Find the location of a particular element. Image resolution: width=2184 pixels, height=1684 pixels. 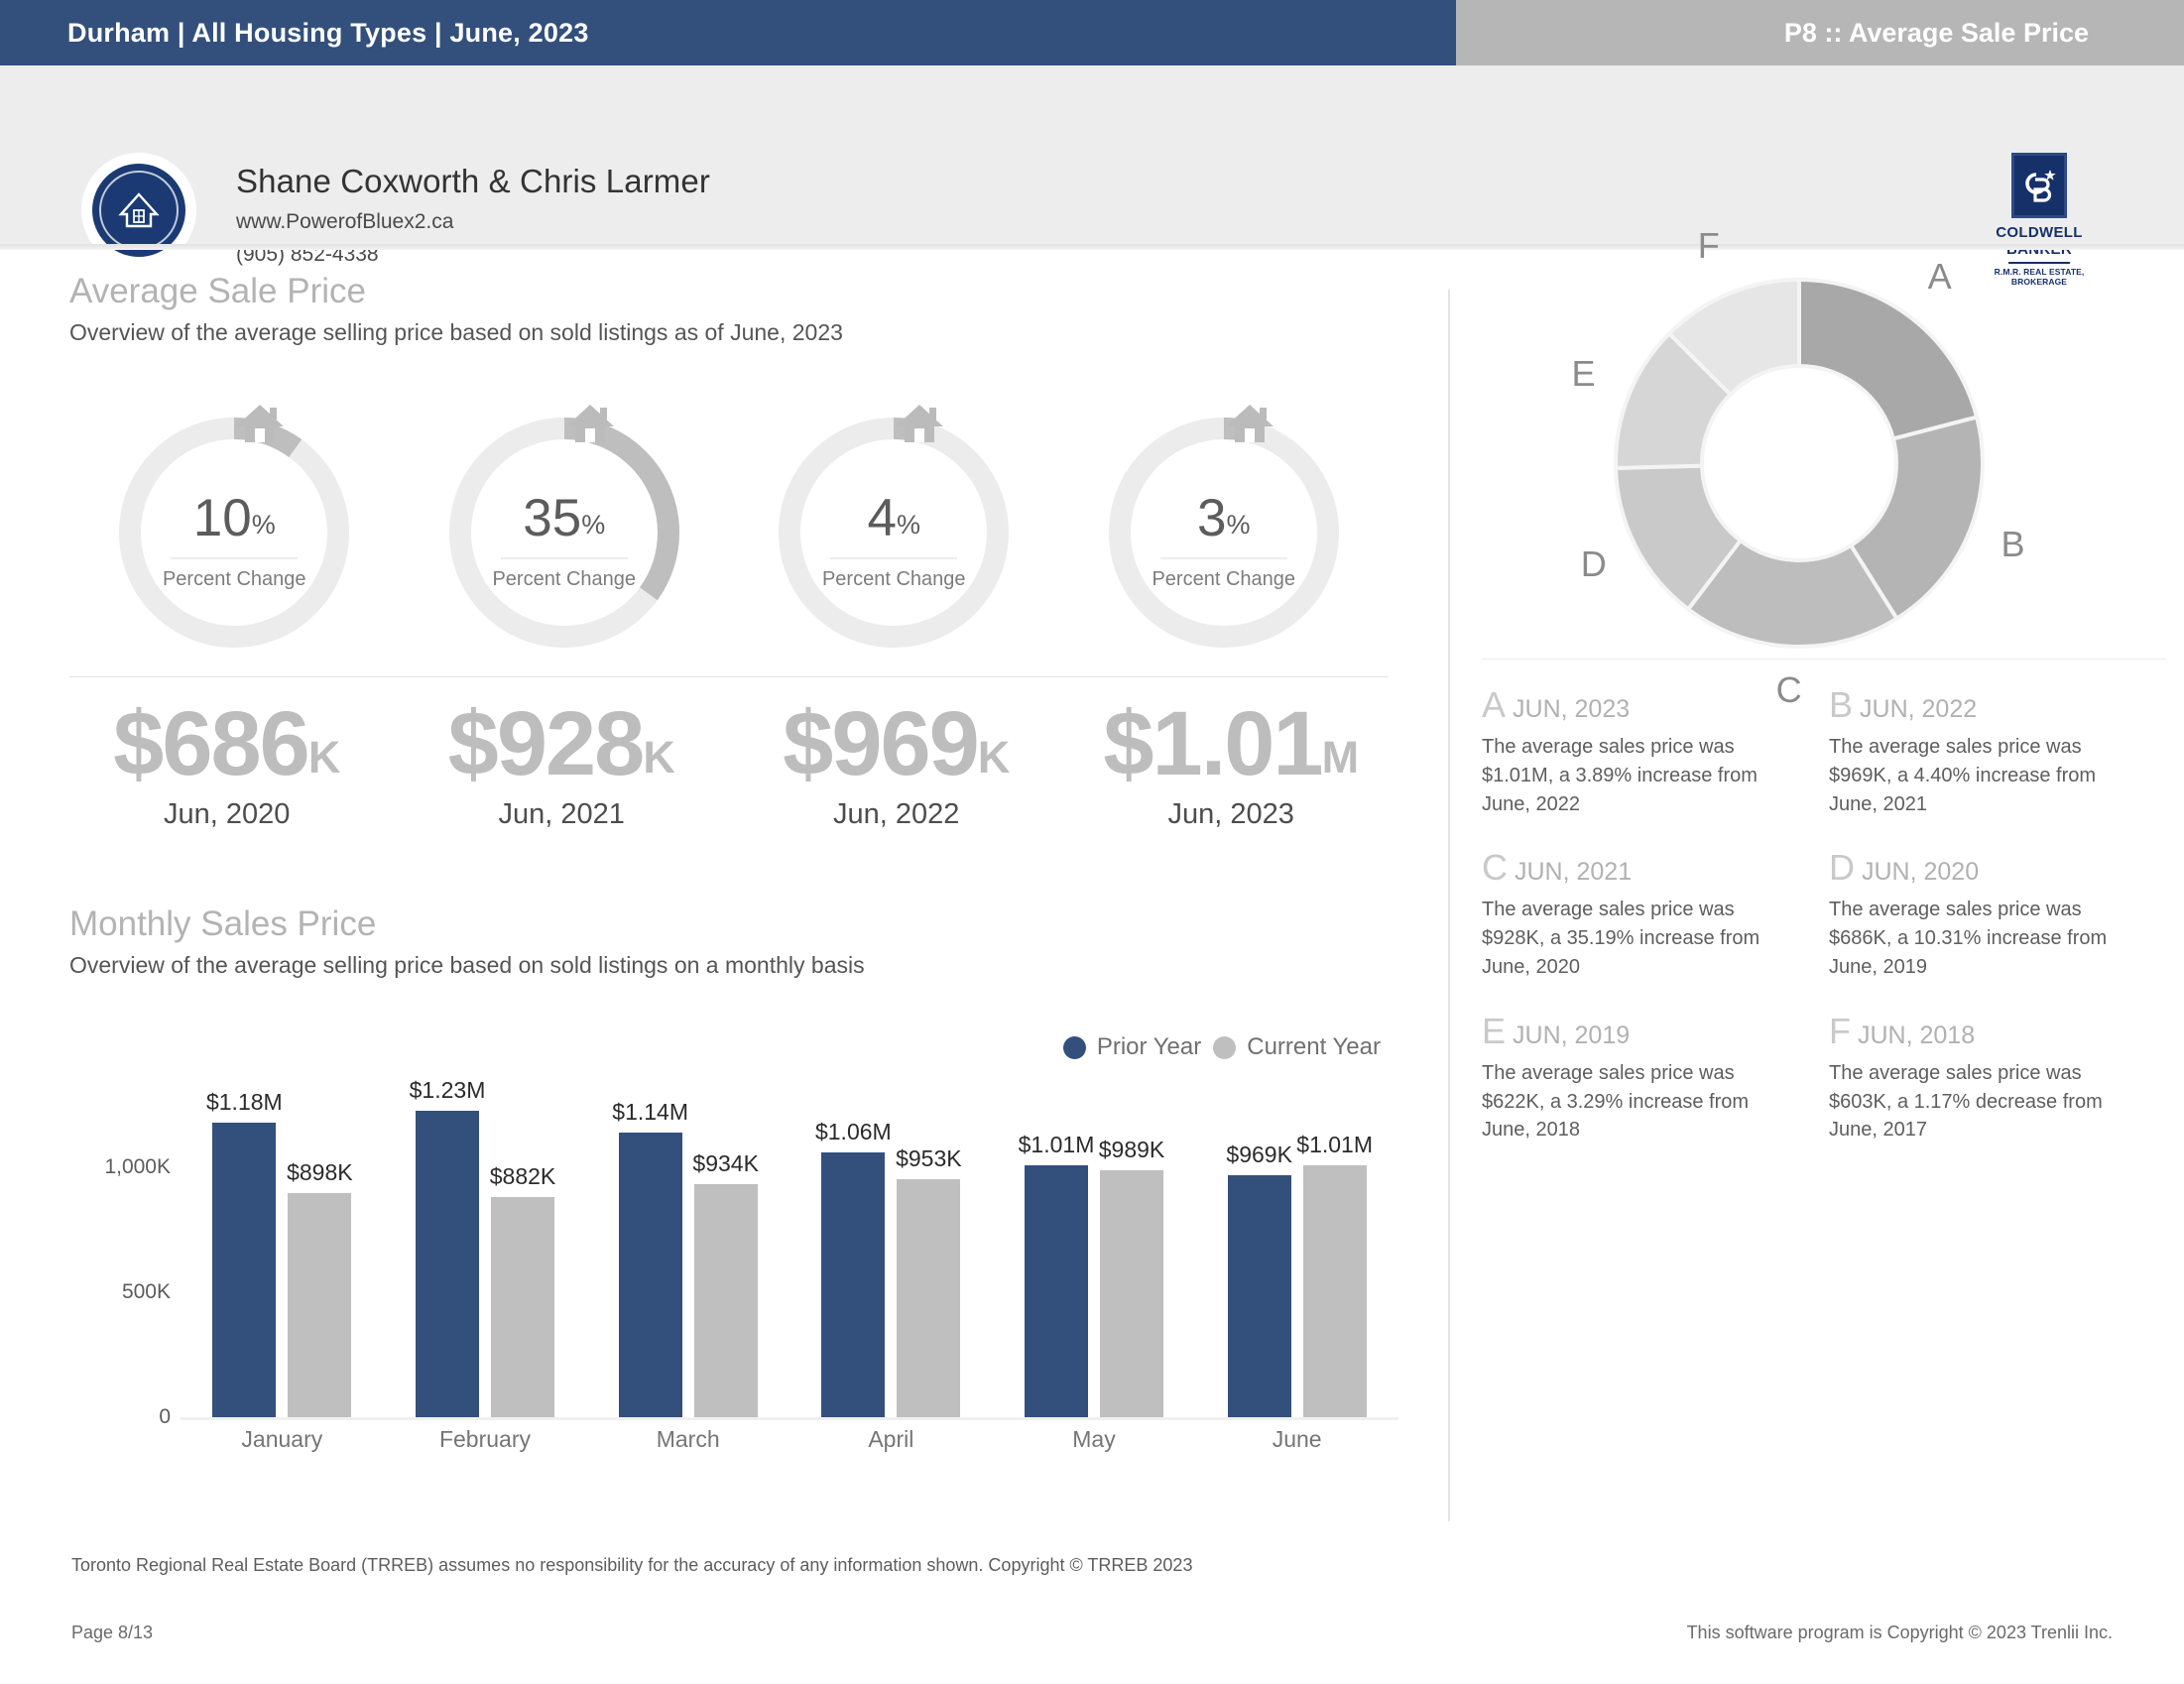

bar-current-year-april: $953K is located at coordinates (929, 1281).